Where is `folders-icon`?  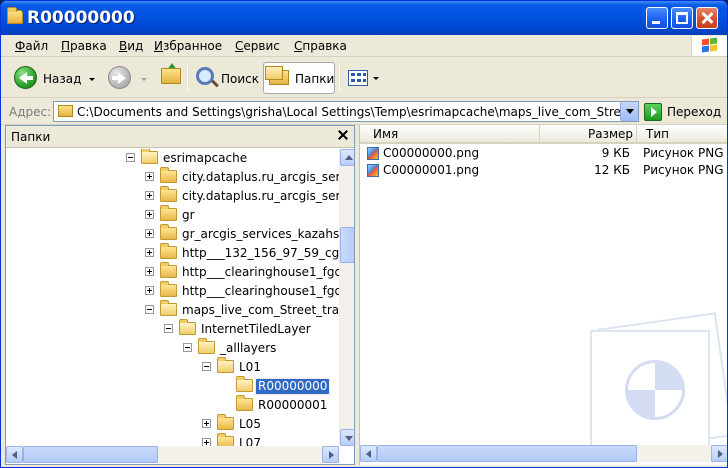 folders-icon is located at coordinates (277, 75).